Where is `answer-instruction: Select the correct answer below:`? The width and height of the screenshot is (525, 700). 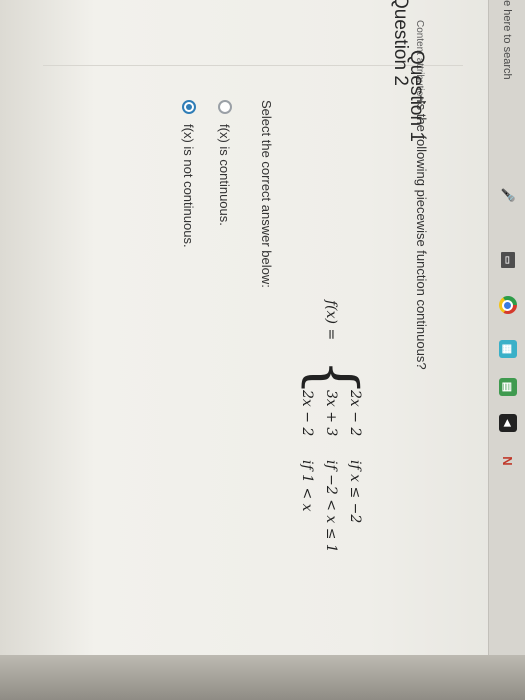 answer-instruction: Select the correct answer below: is located at coordinates (266, 194).